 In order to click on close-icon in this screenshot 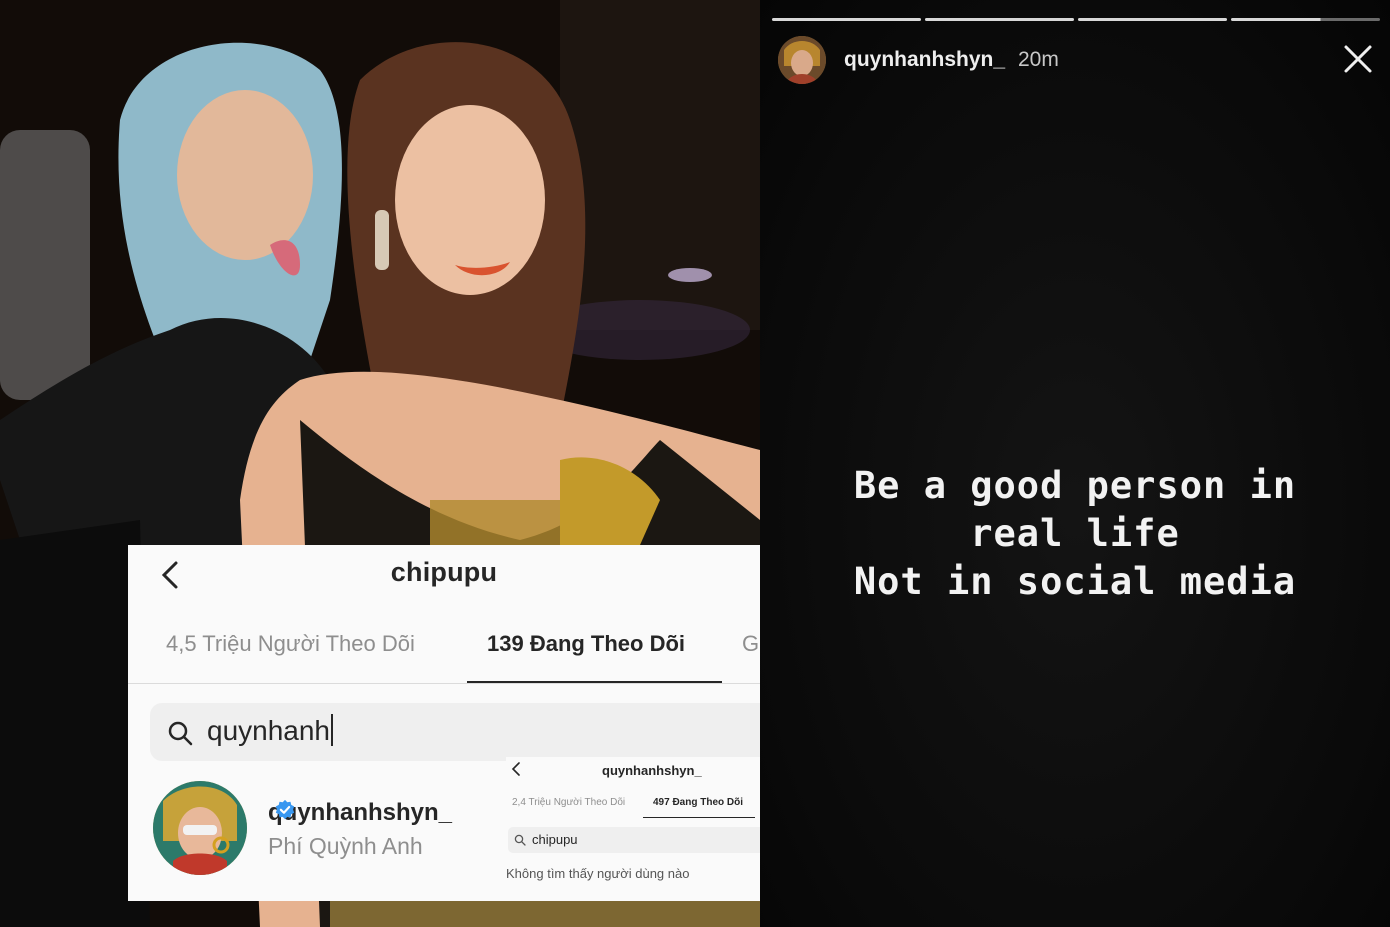, I will do `click(1358, 59)`.